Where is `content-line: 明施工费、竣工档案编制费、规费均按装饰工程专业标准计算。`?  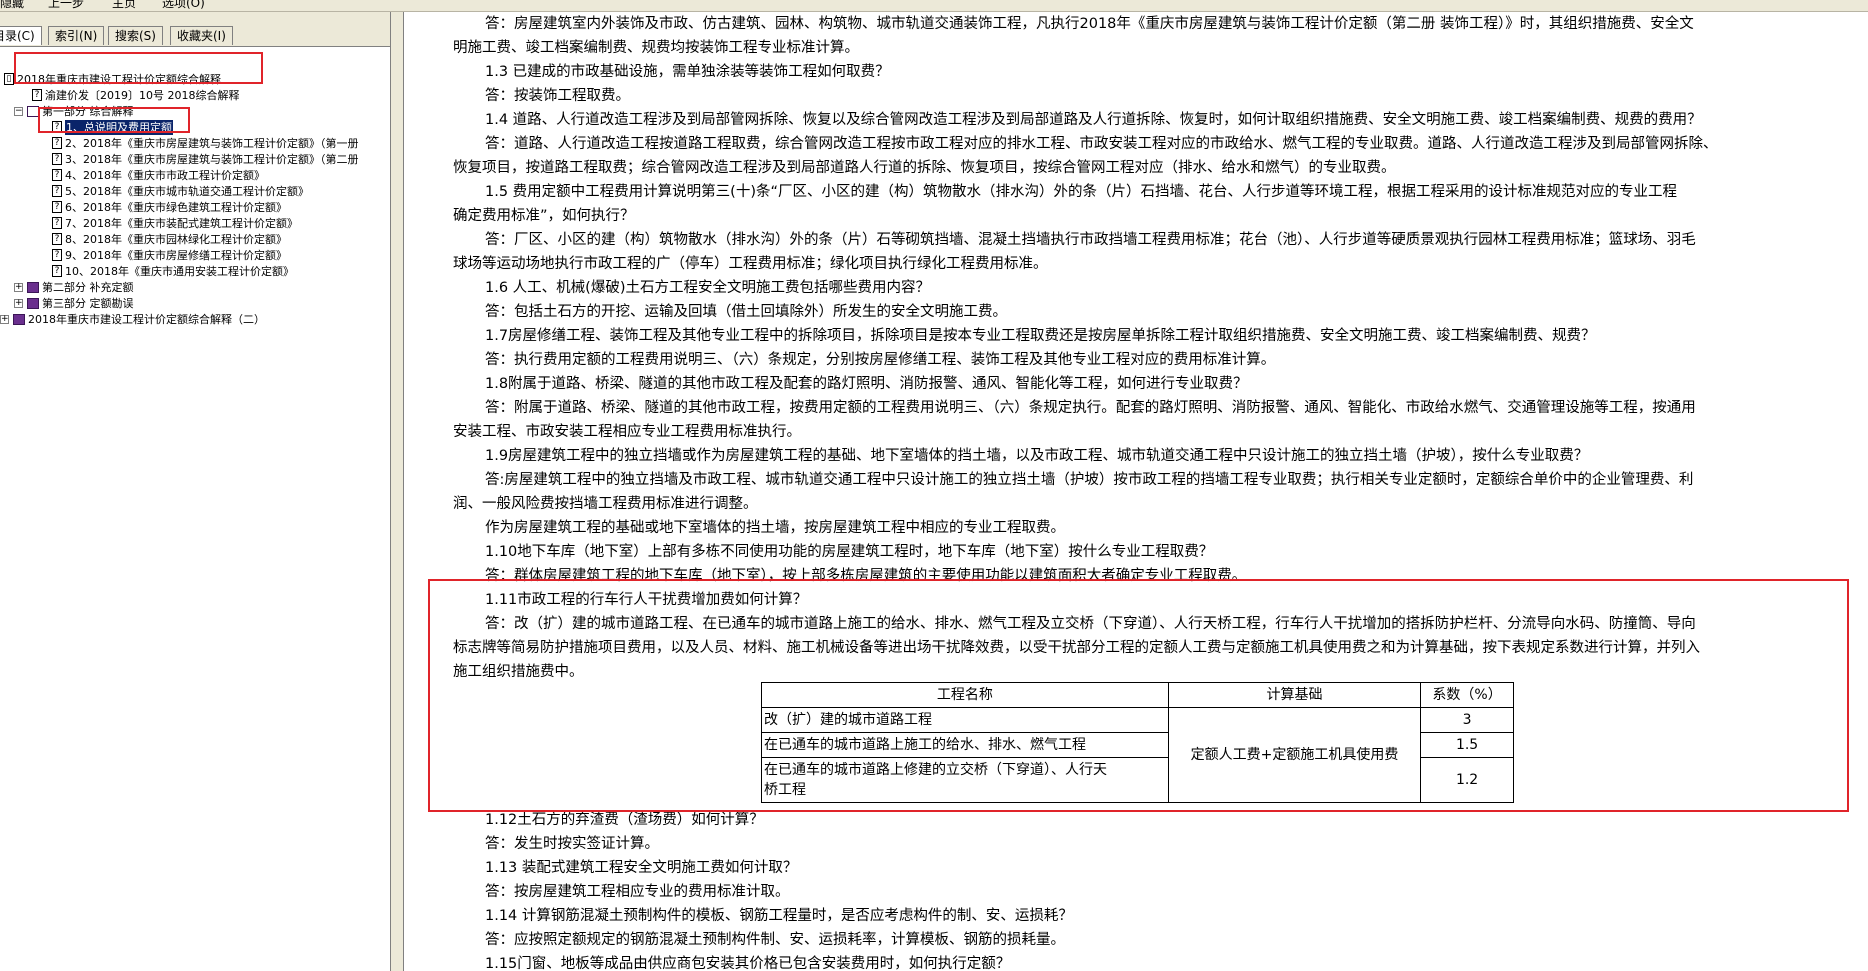 content-line: 明施工费、竣工档案编制费、规费均按装饰工程专业标准计算。 is located at coordinates (656, 48).